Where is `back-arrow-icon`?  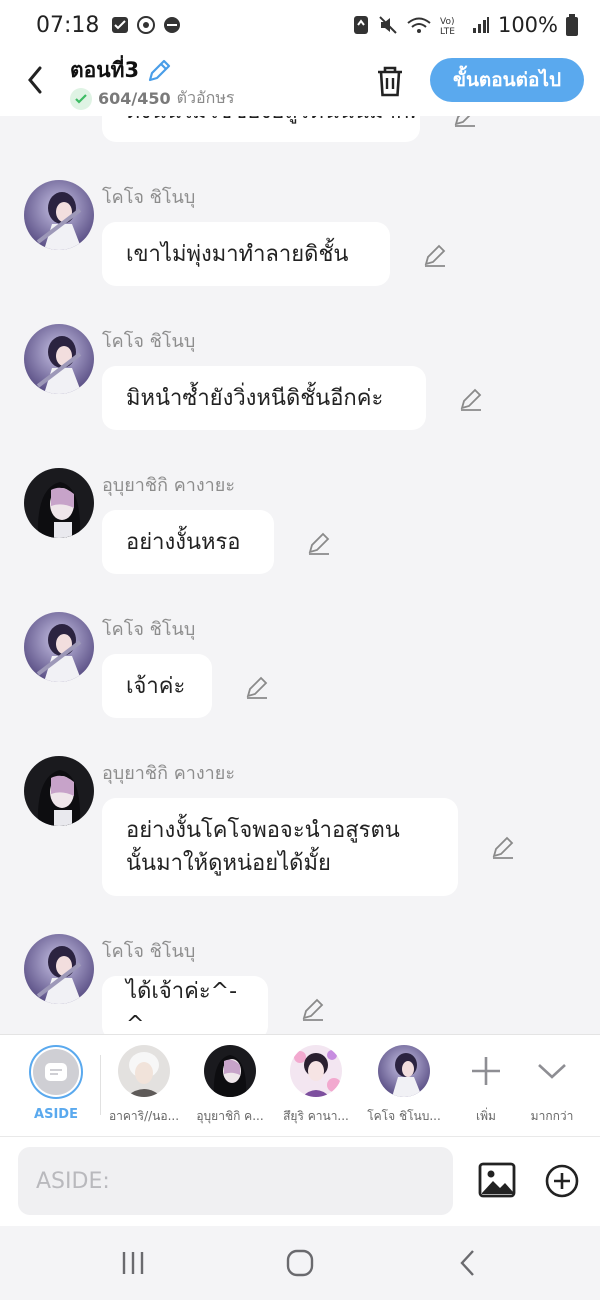 back-arrow-icon is located at coordinates (36, 80).